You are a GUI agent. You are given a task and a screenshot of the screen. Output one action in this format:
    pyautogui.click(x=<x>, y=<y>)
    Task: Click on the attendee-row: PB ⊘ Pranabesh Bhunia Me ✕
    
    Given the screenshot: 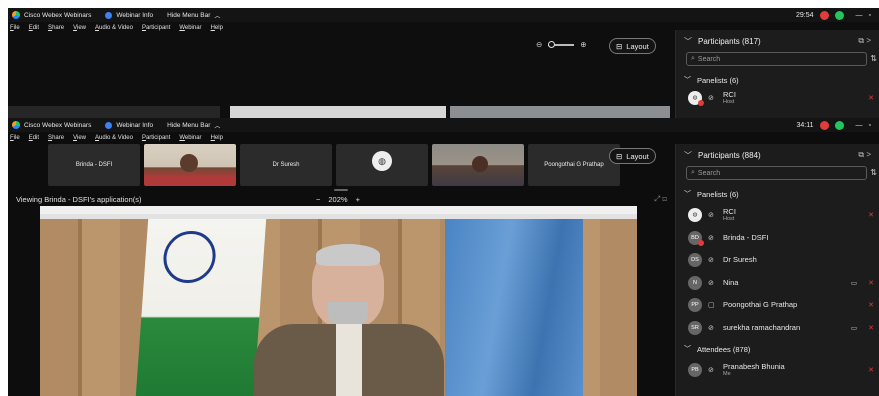 What is the action you would take?
    pyautogui.click(x=777, y=370)
    